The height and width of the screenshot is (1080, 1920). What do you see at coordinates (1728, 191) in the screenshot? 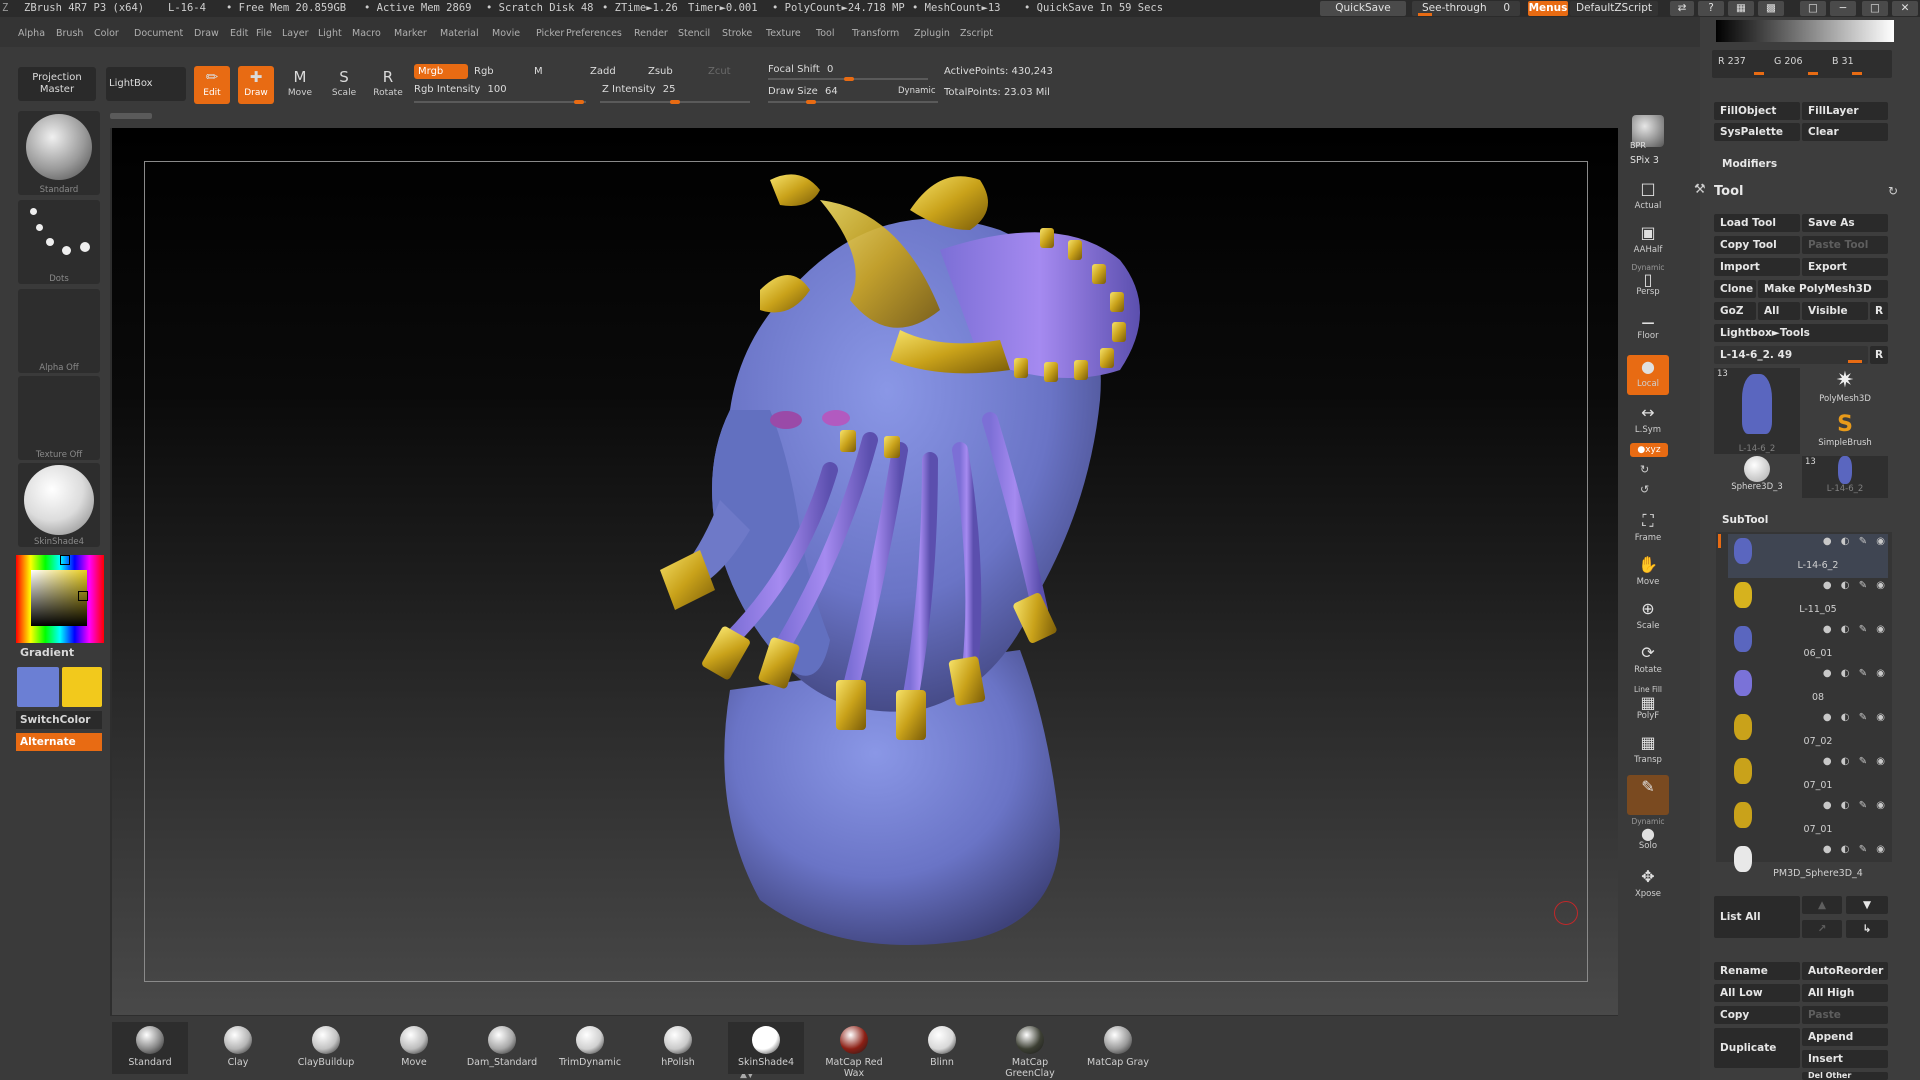
I see `tool-header: Tool` at bounding box center [1728, 191].